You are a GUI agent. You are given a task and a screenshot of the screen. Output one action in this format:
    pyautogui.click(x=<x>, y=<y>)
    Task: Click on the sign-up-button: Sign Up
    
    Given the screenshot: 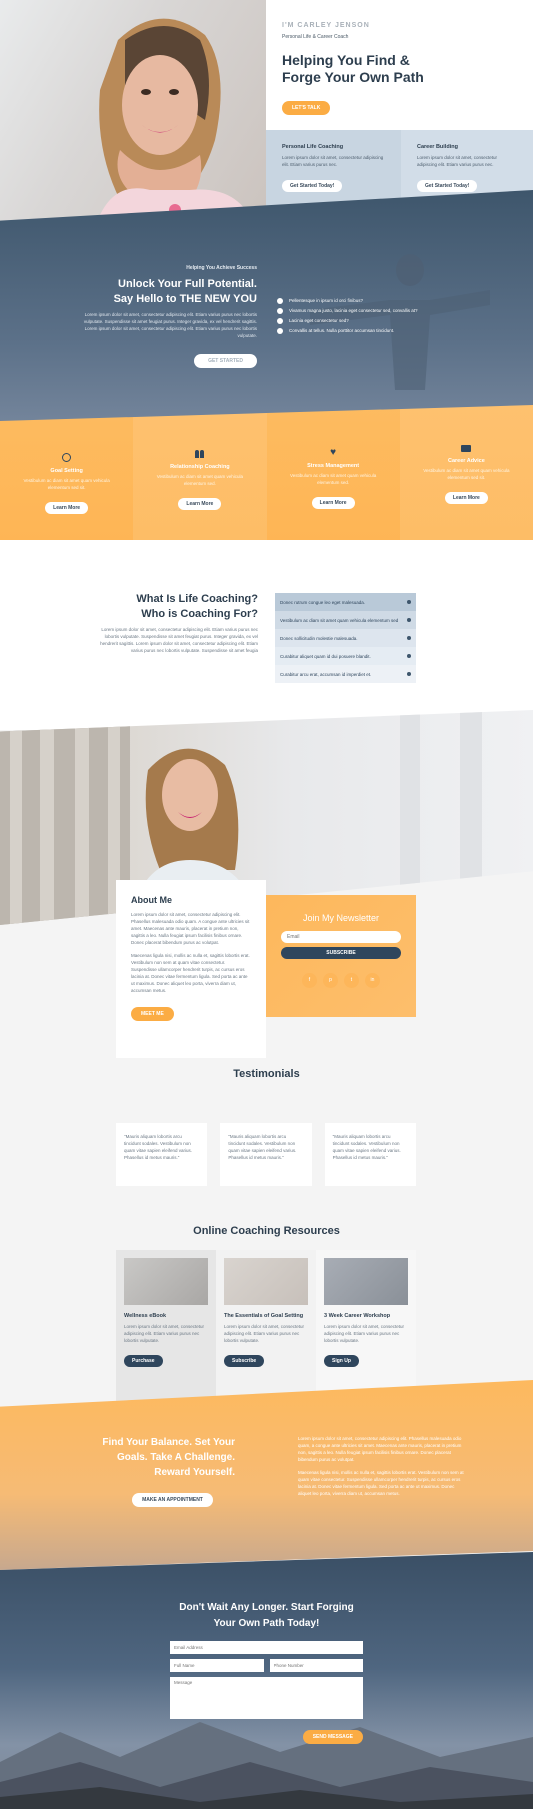 What is the action you would take?
    pyautogui.click(x=341, y=1361)
    